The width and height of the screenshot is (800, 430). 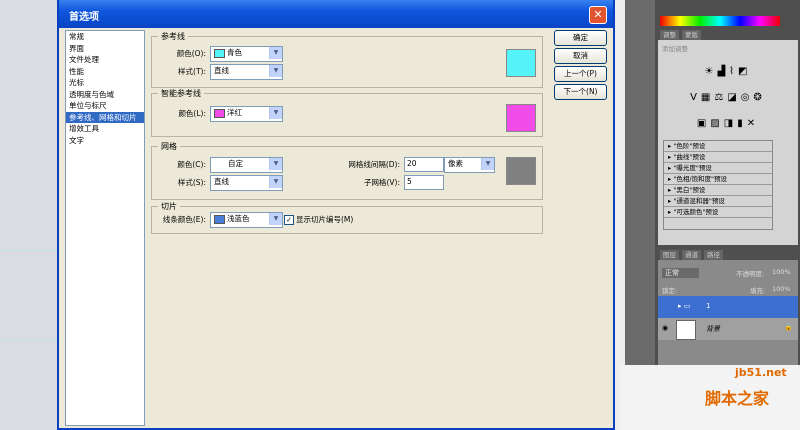 I want to click on category-item: 界面, so click(x=105, y=49).